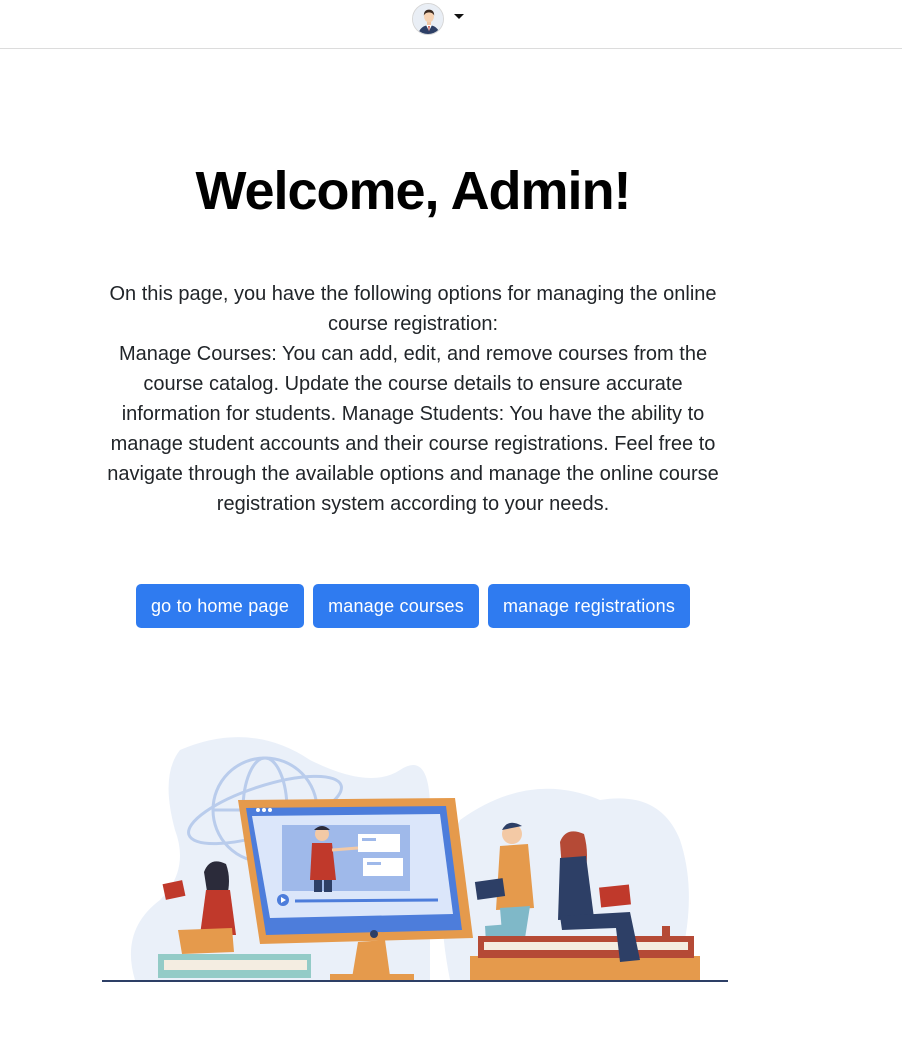 The width and height of the screenshot is (902, 1054). Describe the element at coordinates (220, 606) in the screenshot. I see `go-to-home-page-button: go to home page` at that location.